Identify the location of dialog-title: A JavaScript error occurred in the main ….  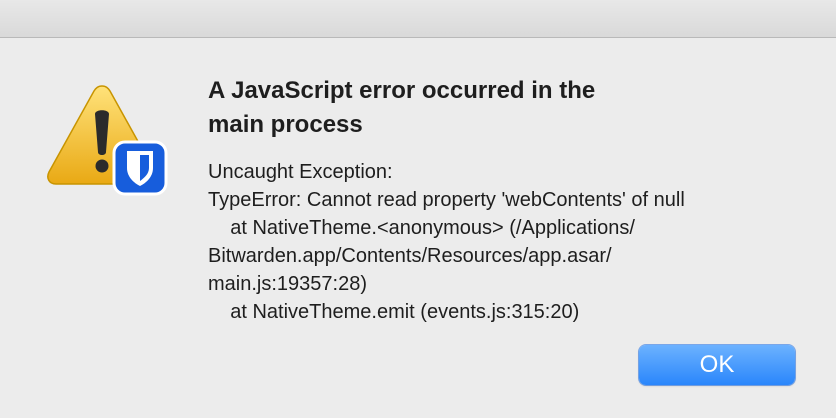
(402, 107).